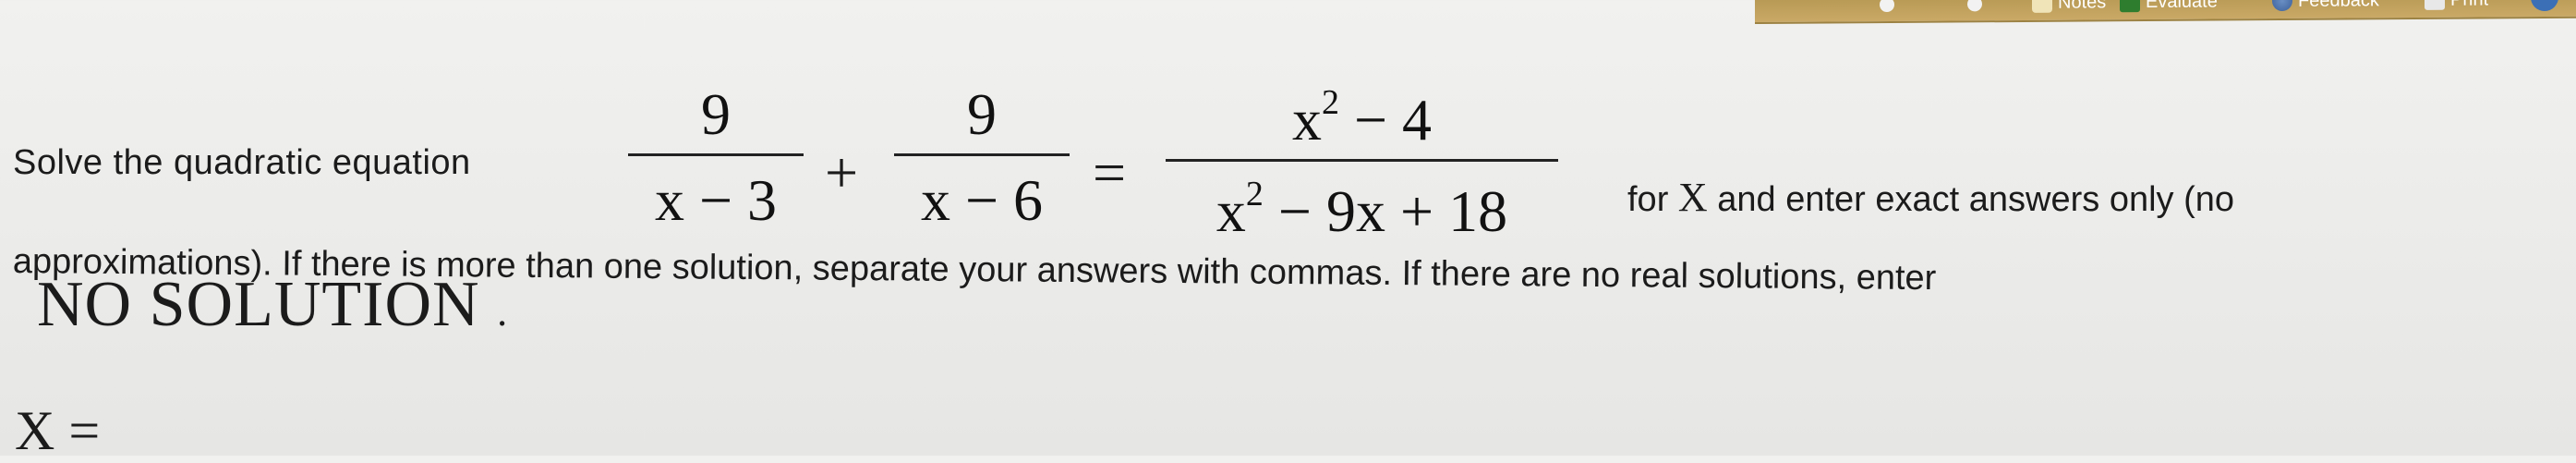  What do you see at coordinates (1976, 200) in the screenshot?
I see `tail-post: and enter exact answers only (no` at bounding box center [1976, 200].